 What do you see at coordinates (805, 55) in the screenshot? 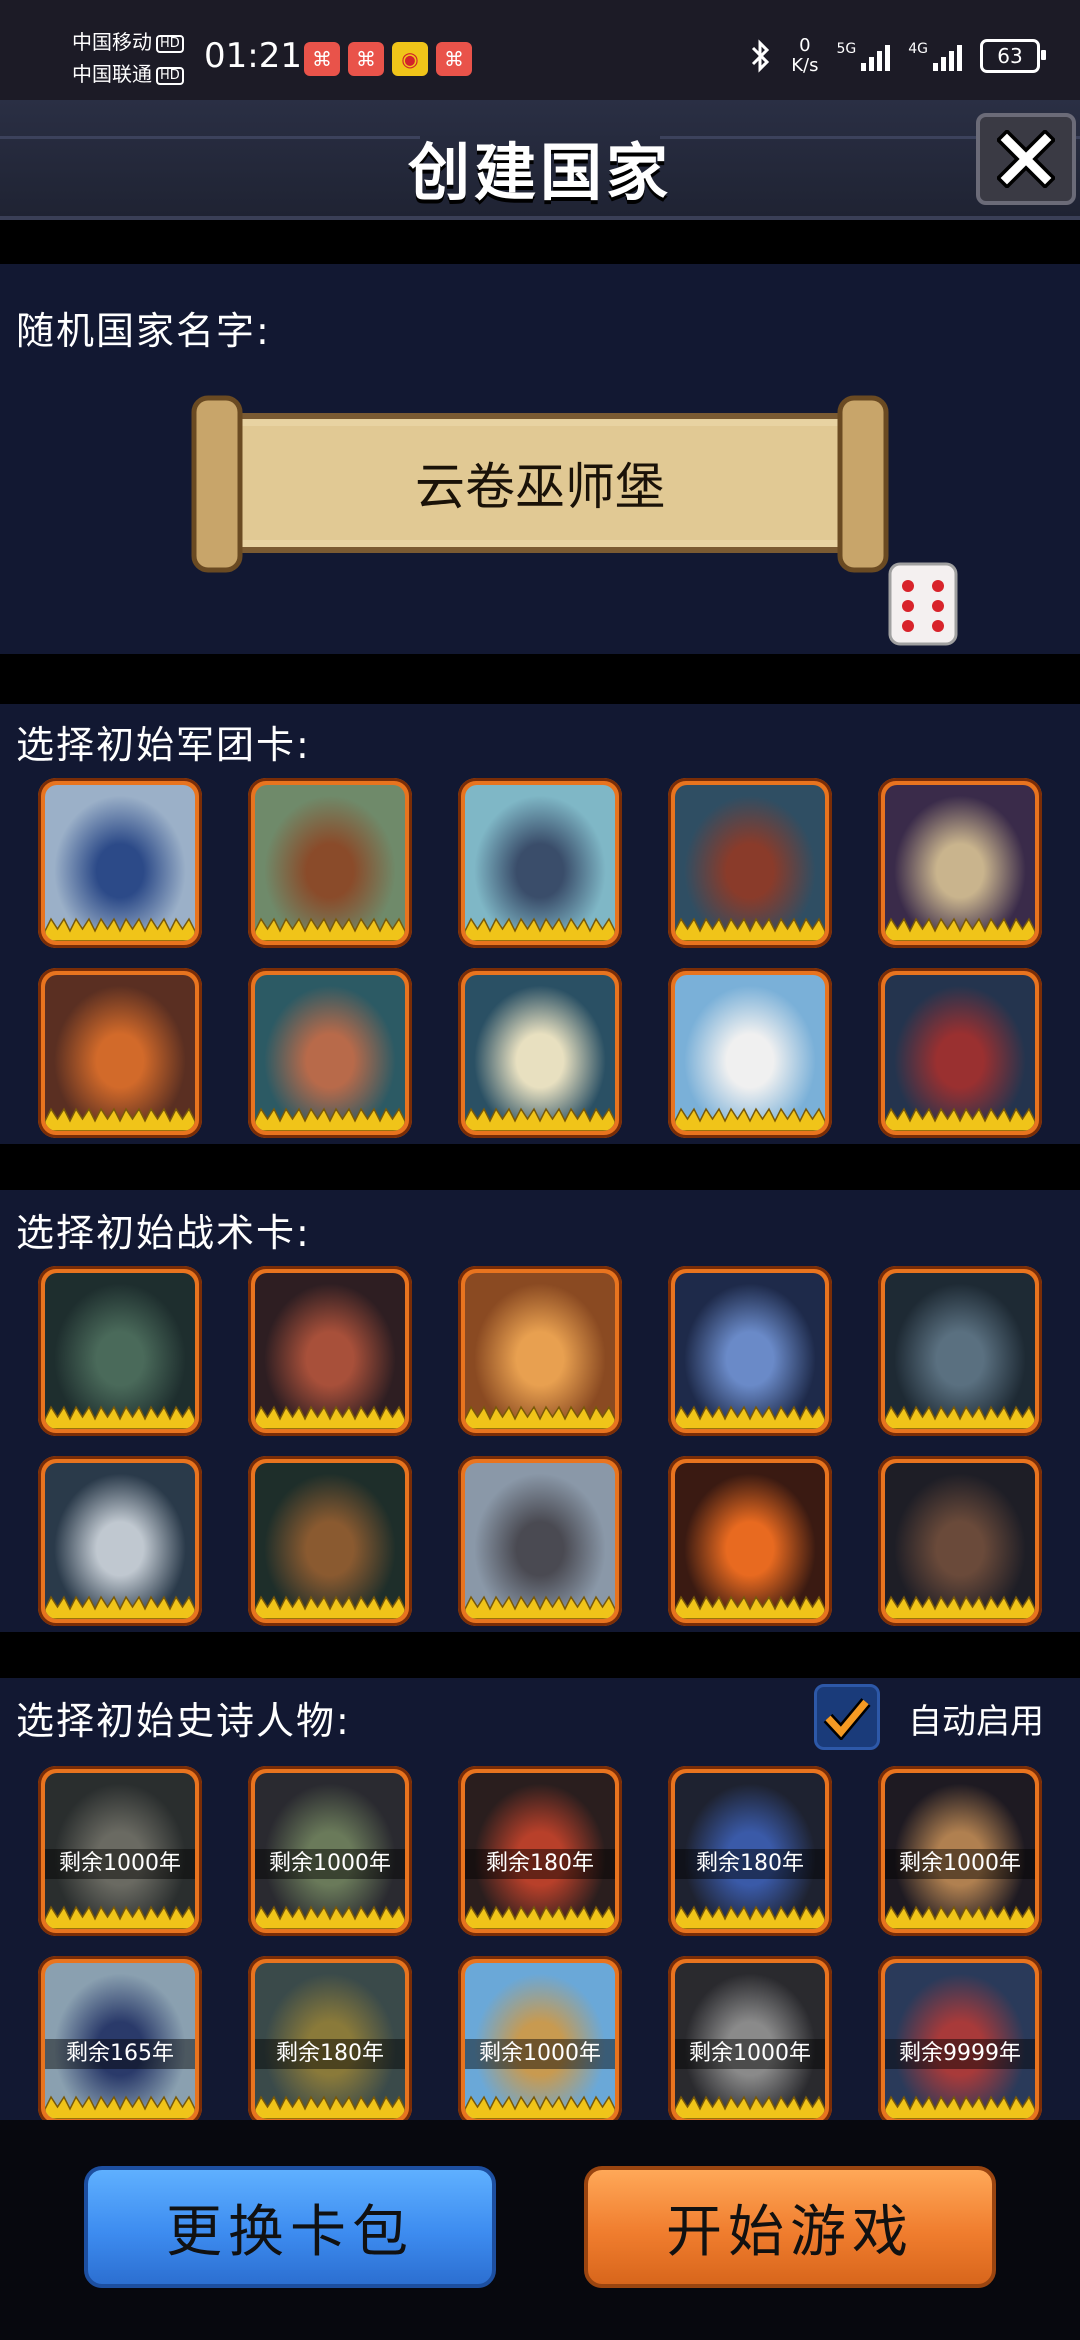
I see `network-speed: 0 K/s` at bounding box center [805, 55].